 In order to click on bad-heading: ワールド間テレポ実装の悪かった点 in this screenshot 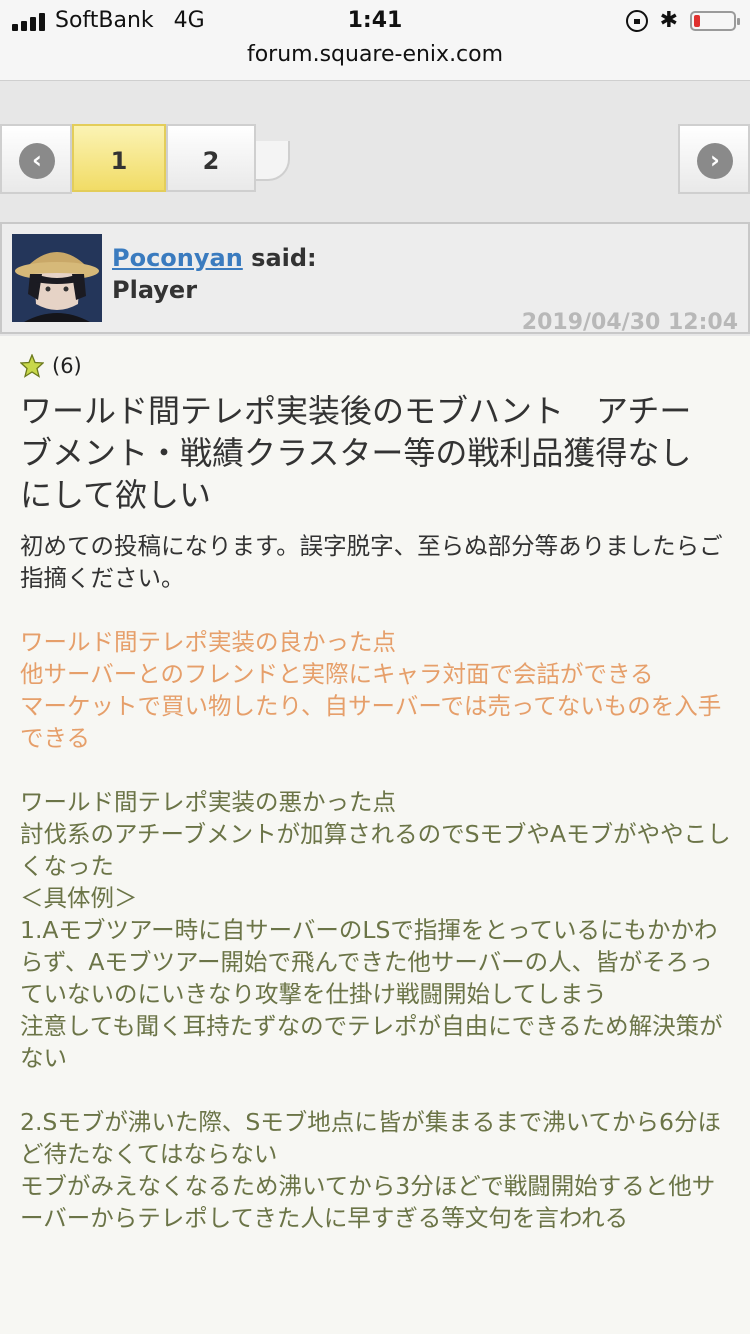, I will do `click(208, 802)`.